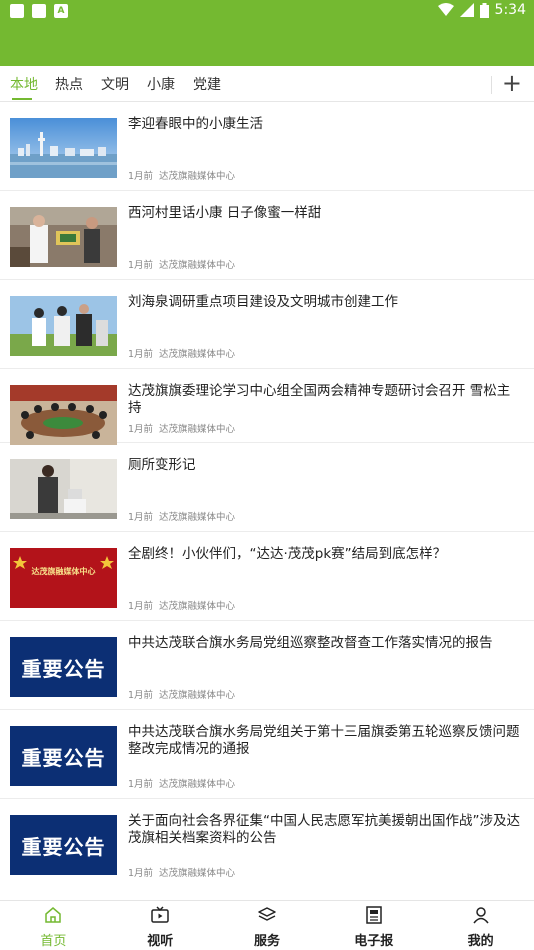  What do you see at coordinates (324, 740) in the screenshot?
I see `article-title: 中共达茂联合旗水务局党组关于第十三届旗委第五轮巡察反馈问题整改完成情况的通报` at bounding box center [324, 740].